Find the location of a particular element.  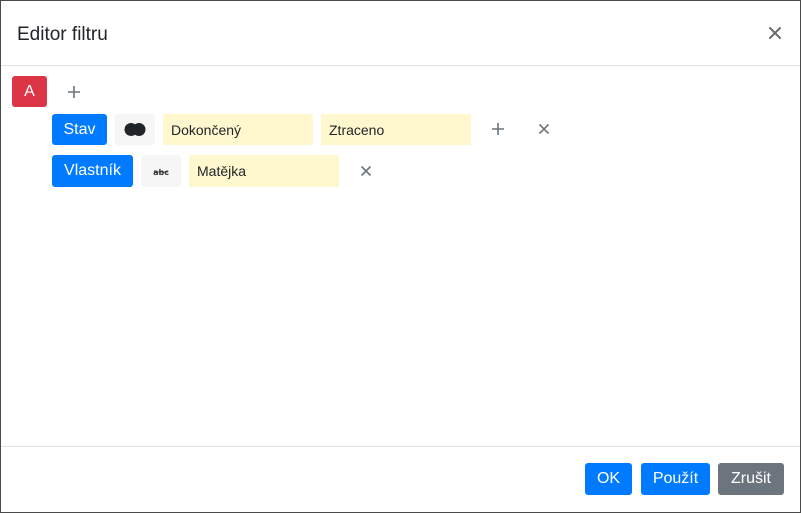

group-operator-button: A is located at coordinates (29, 91).